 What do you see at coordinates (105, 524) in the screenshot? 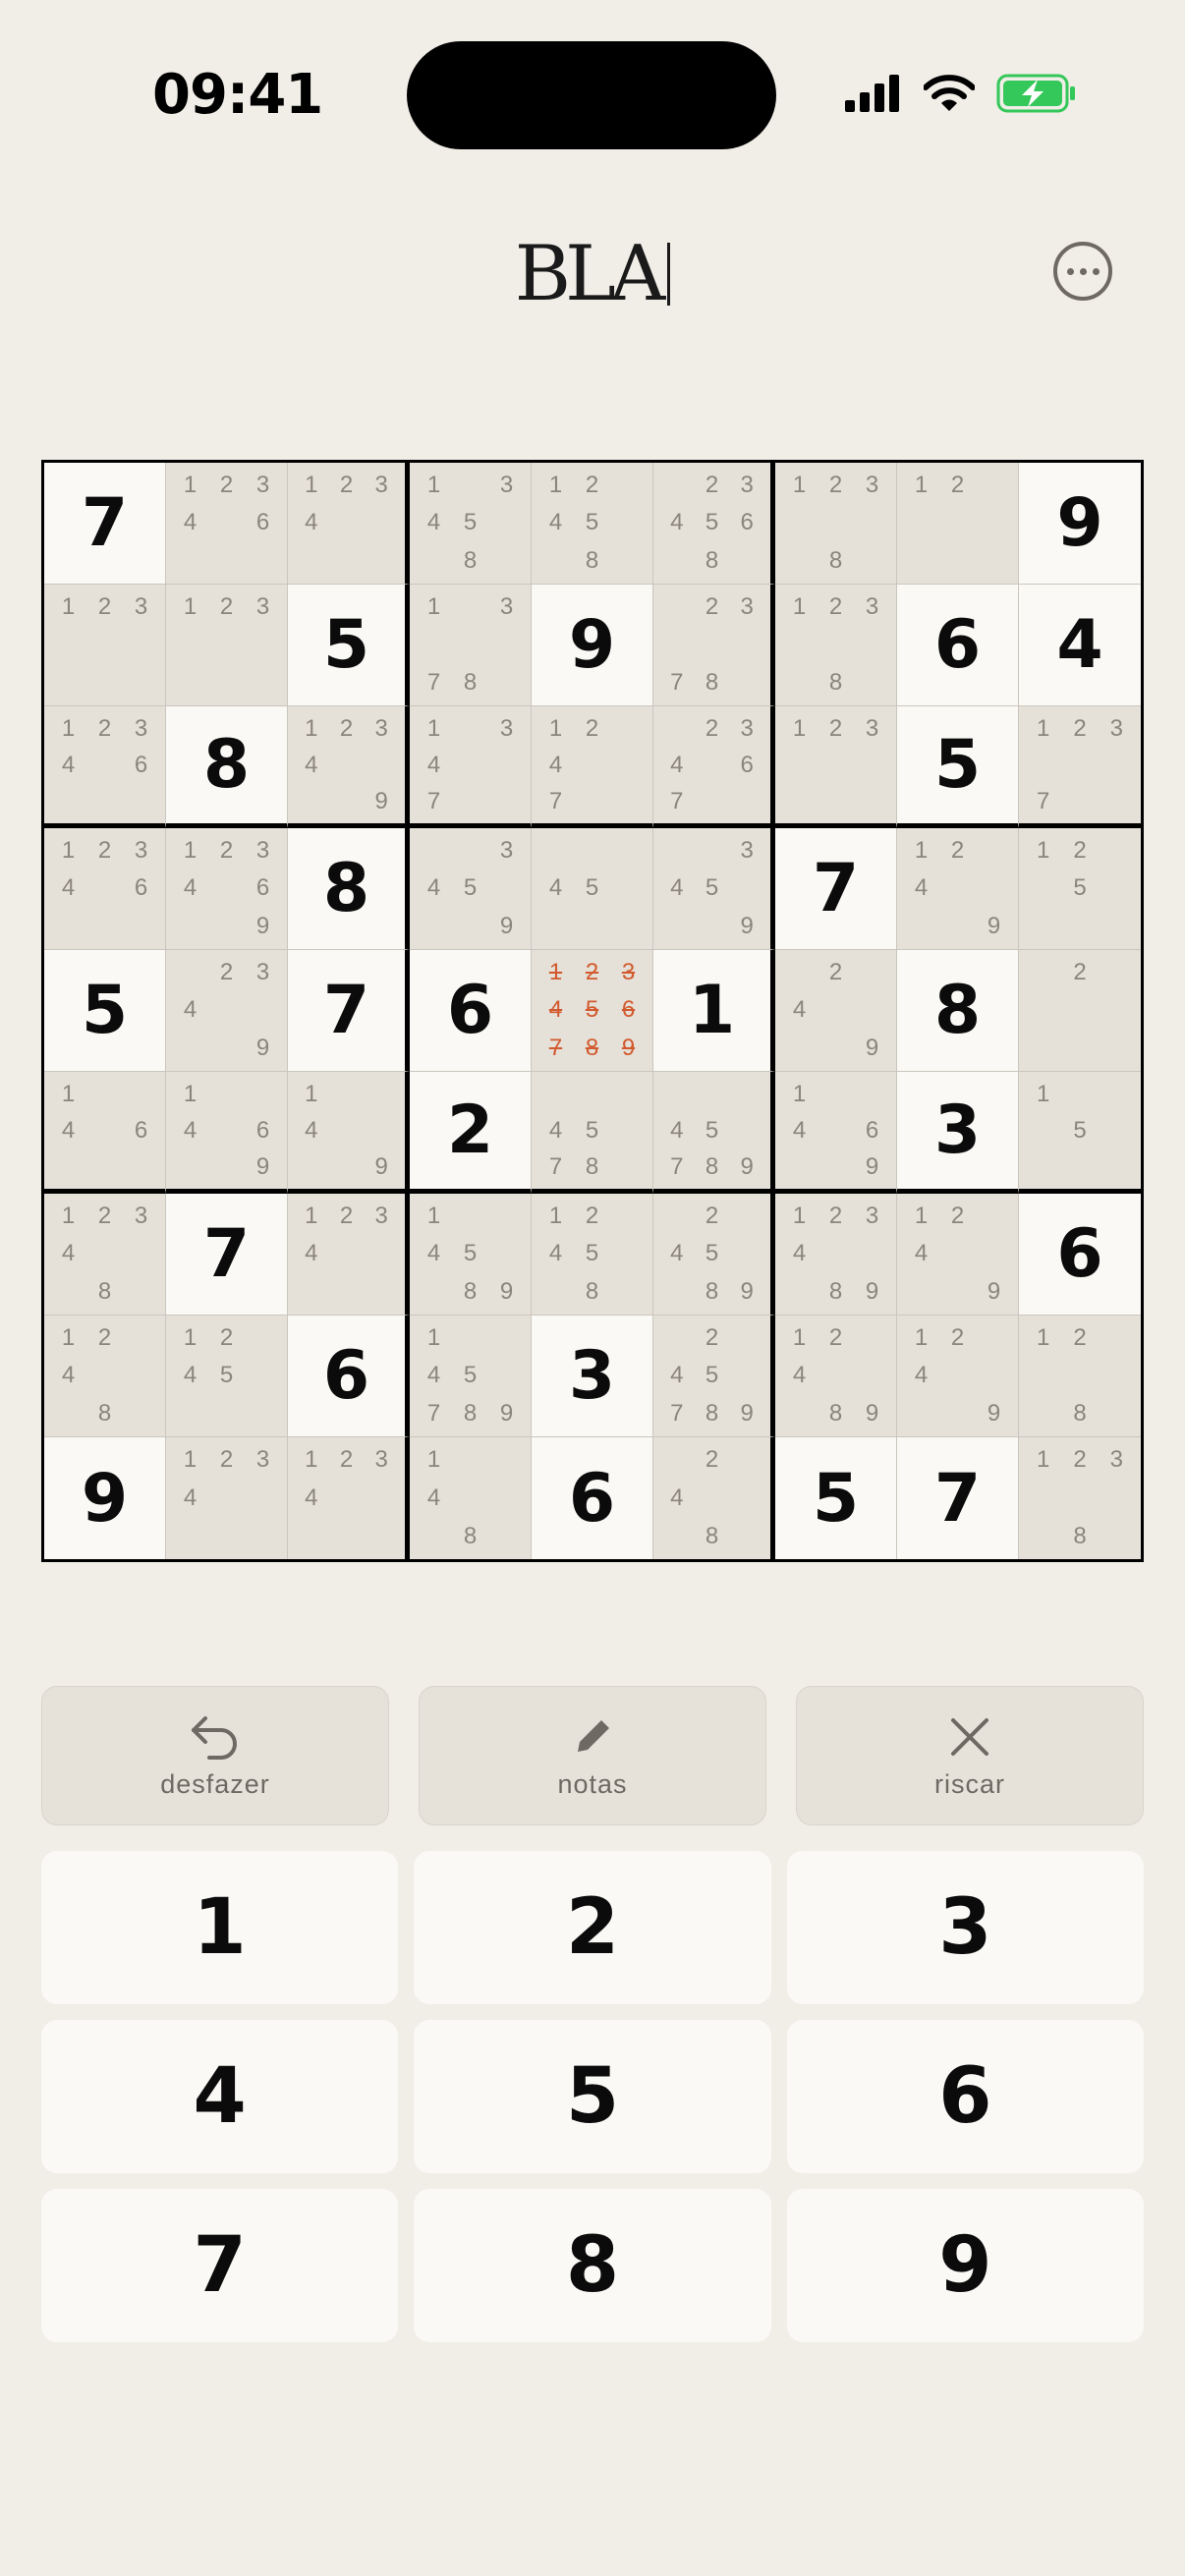
I see `cell-r1-c1: 7` at bounding box center [105, 524].